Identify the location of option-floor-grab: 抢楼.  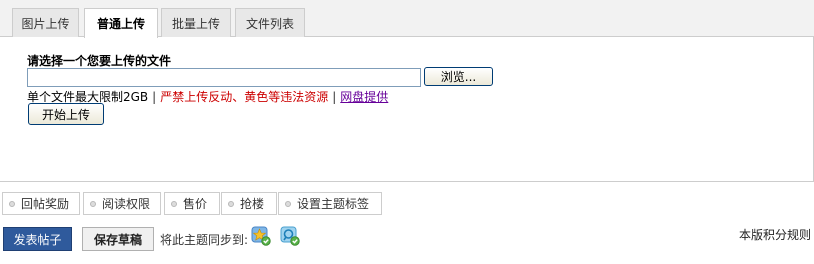
(249, 203).